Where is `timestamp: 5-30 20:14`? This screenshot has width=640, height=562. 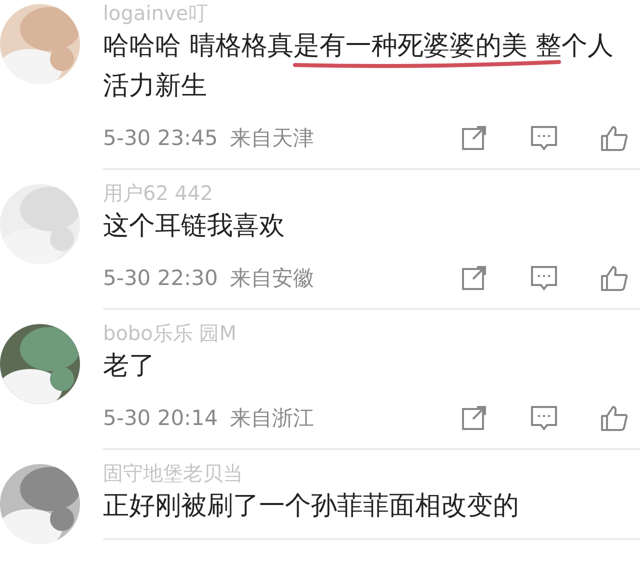
timestamp: 5-30 20:14 is located at coordinates (160, 418).